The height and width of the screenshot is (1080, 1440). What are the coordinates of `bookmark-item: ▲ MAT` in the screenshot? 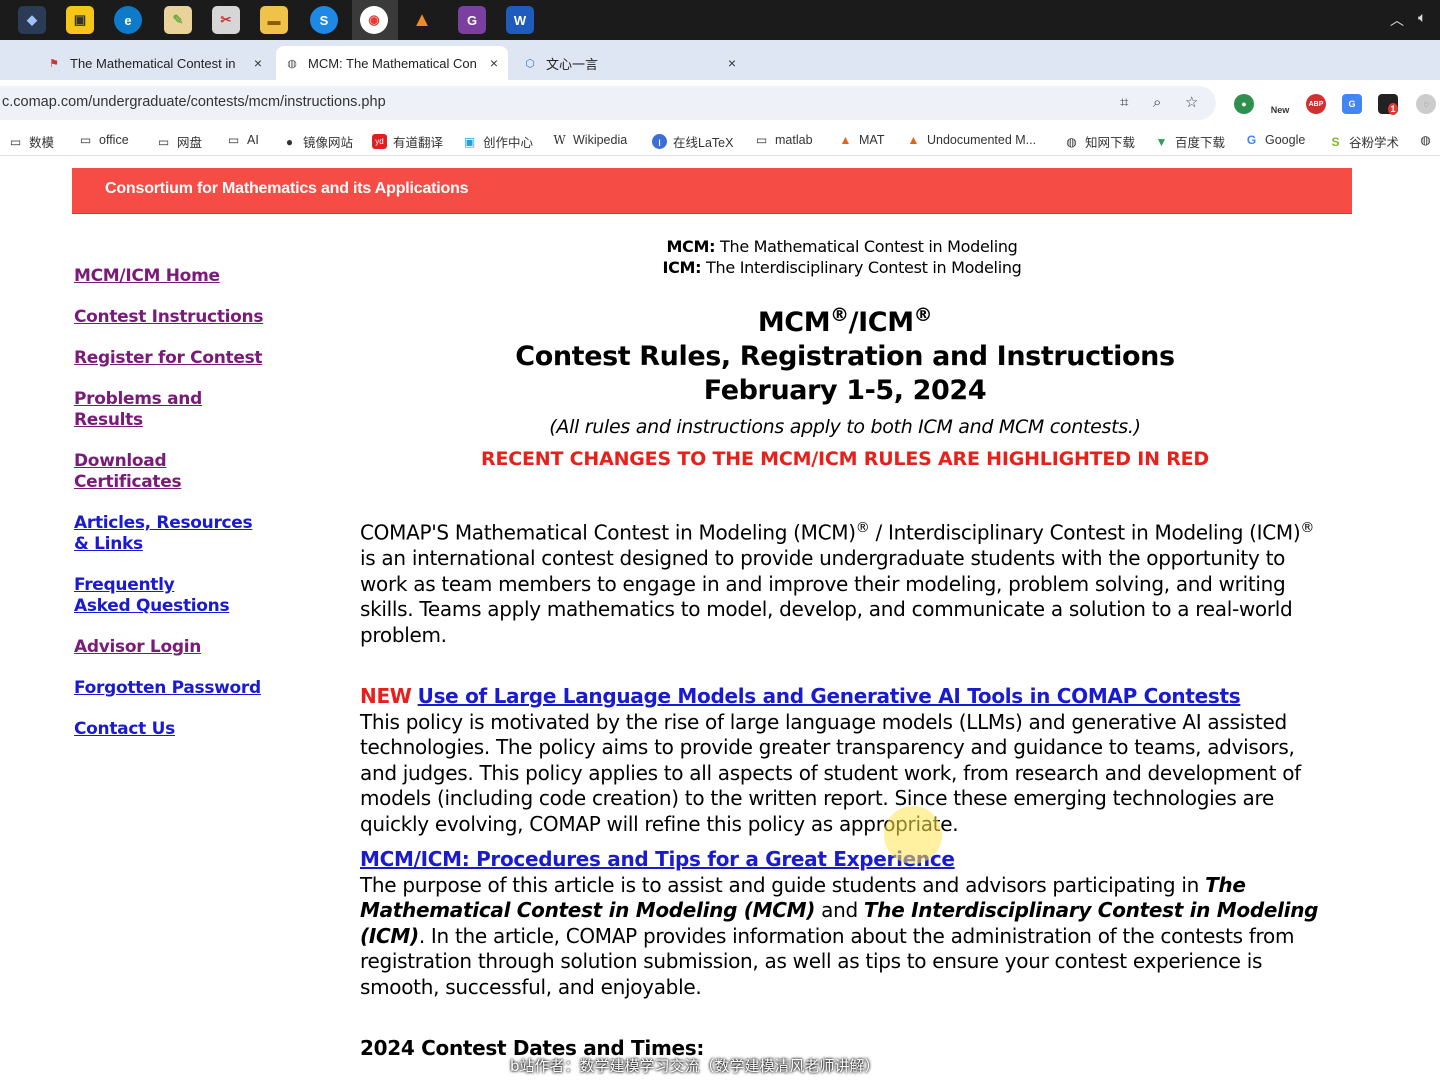 It's located at (861, 139).